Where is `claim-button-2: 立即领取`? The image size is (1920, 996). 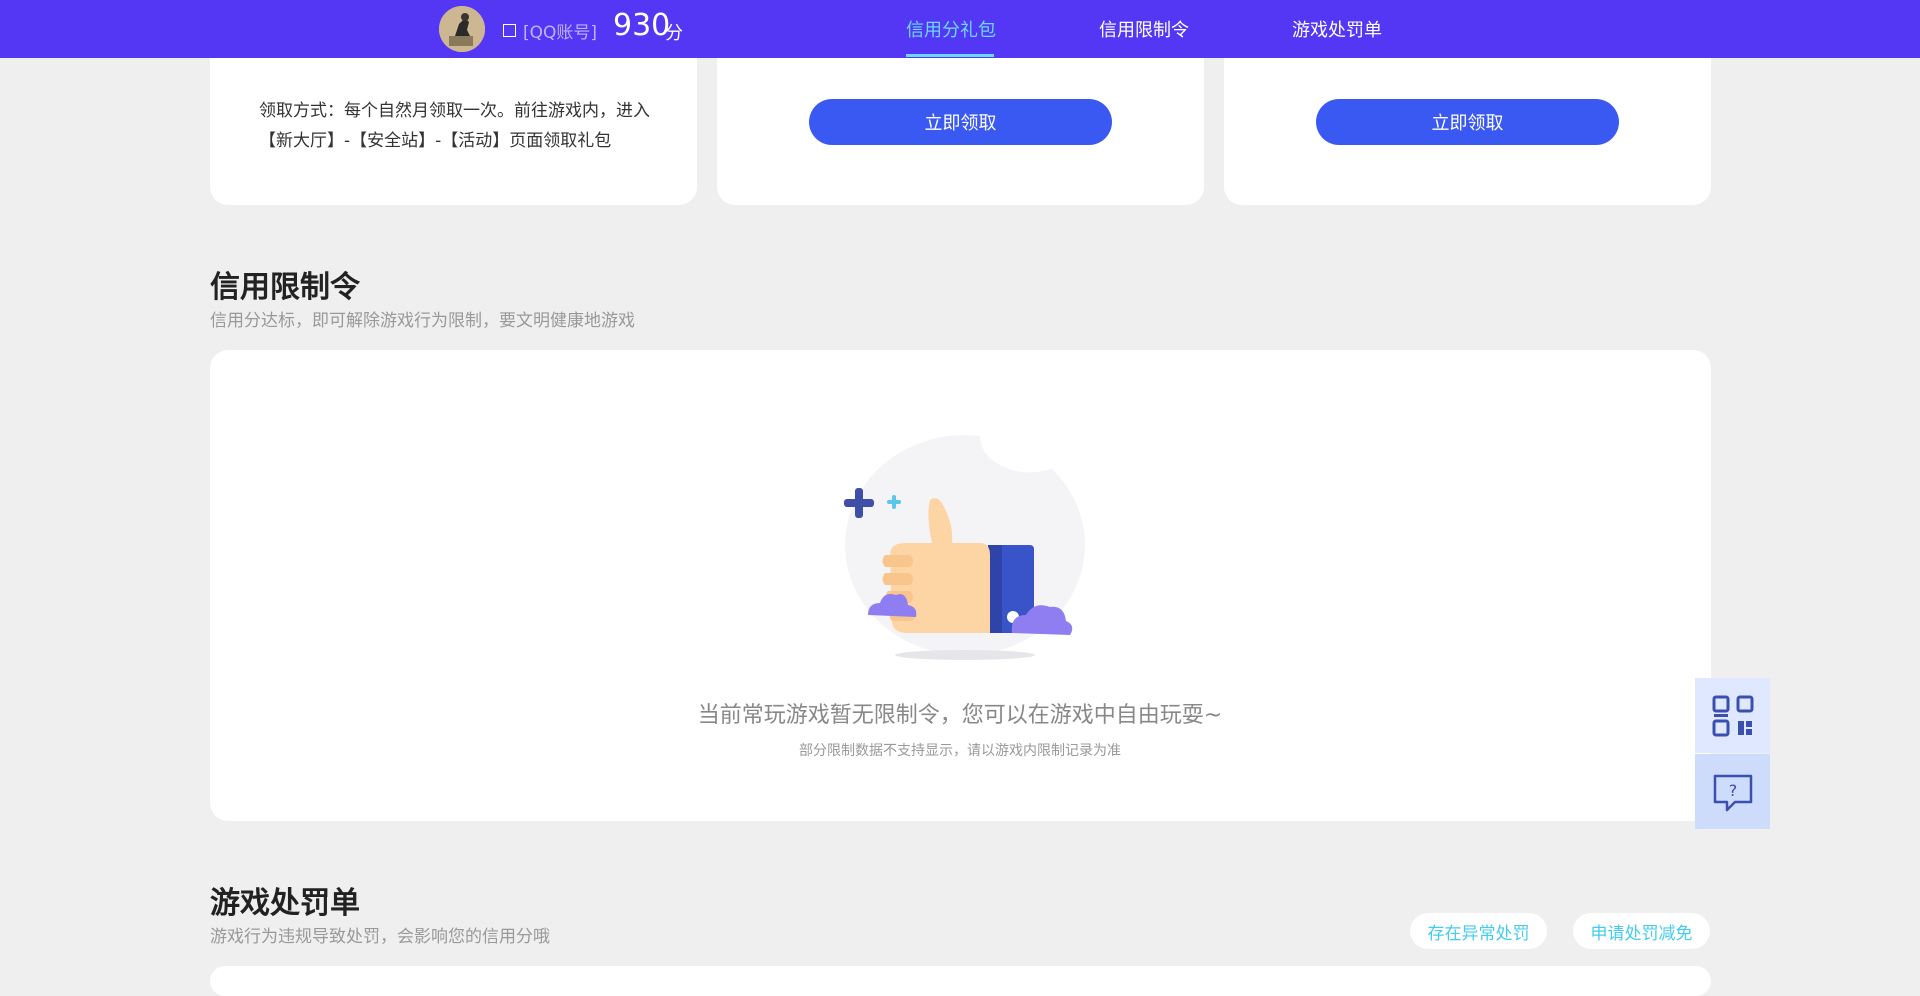 claim-button-2: 立即领取 is located at coordinates (1467, 122).